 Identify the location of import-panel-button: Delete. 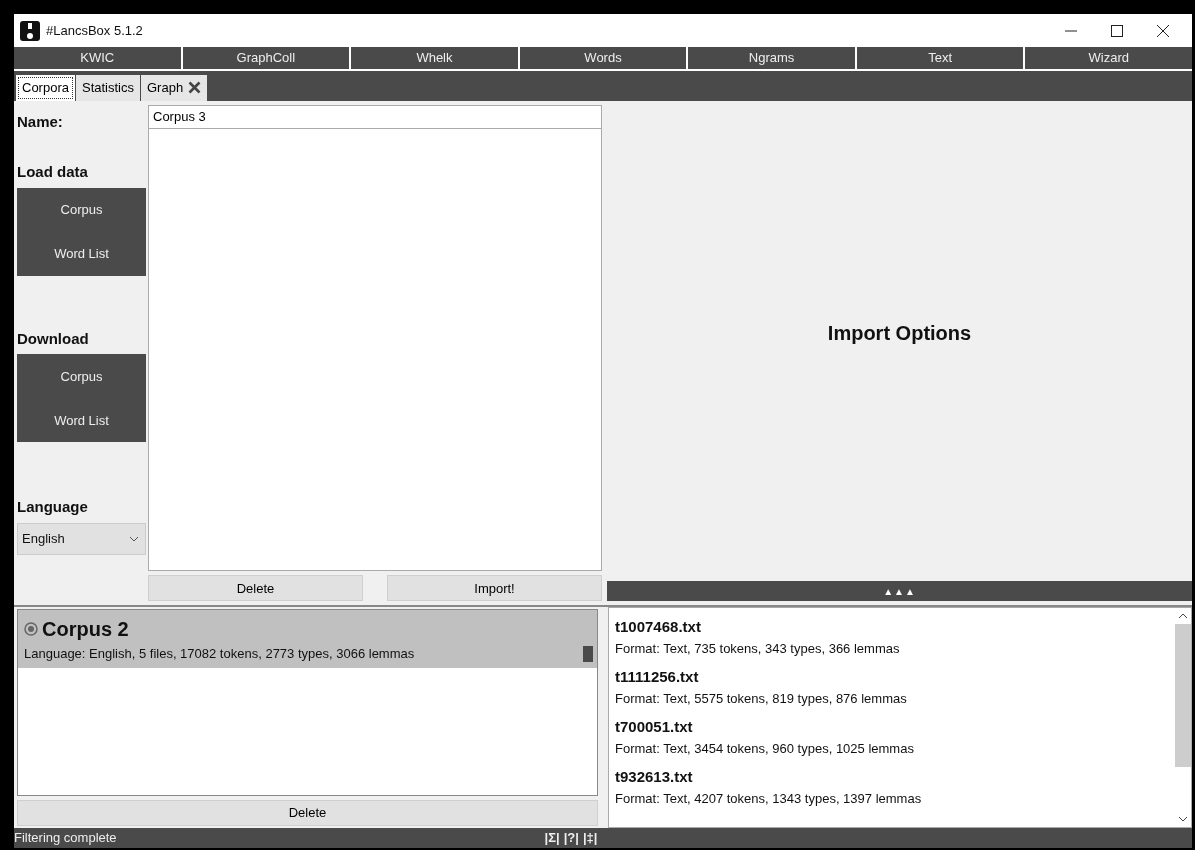
(255, 588).